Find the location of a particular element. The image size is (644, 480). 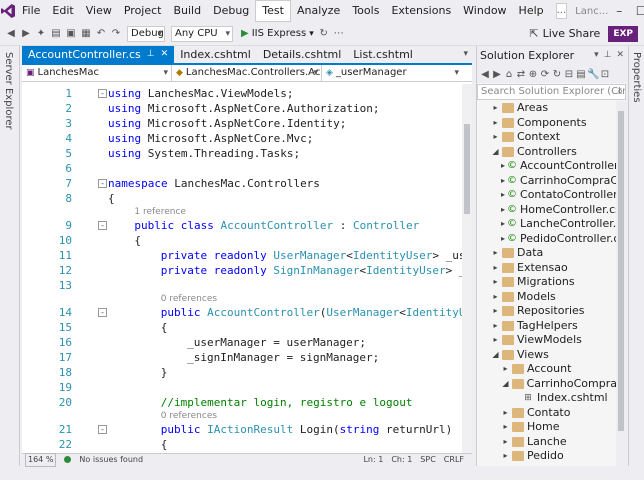

menu-help: Help is located at coordinates (531, 11).